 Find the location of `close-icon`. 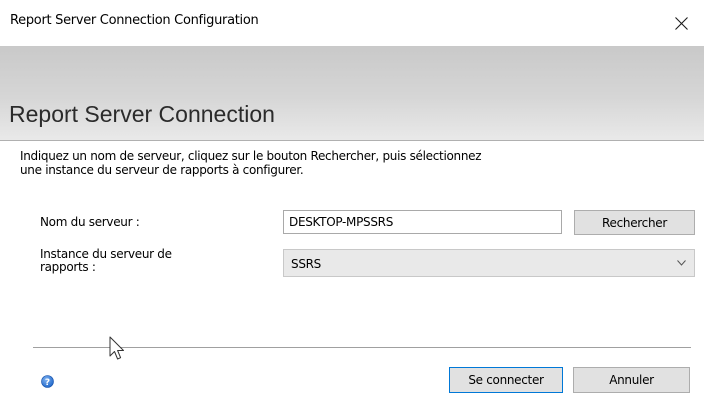

close-icon is located at coordinates (681, 23).